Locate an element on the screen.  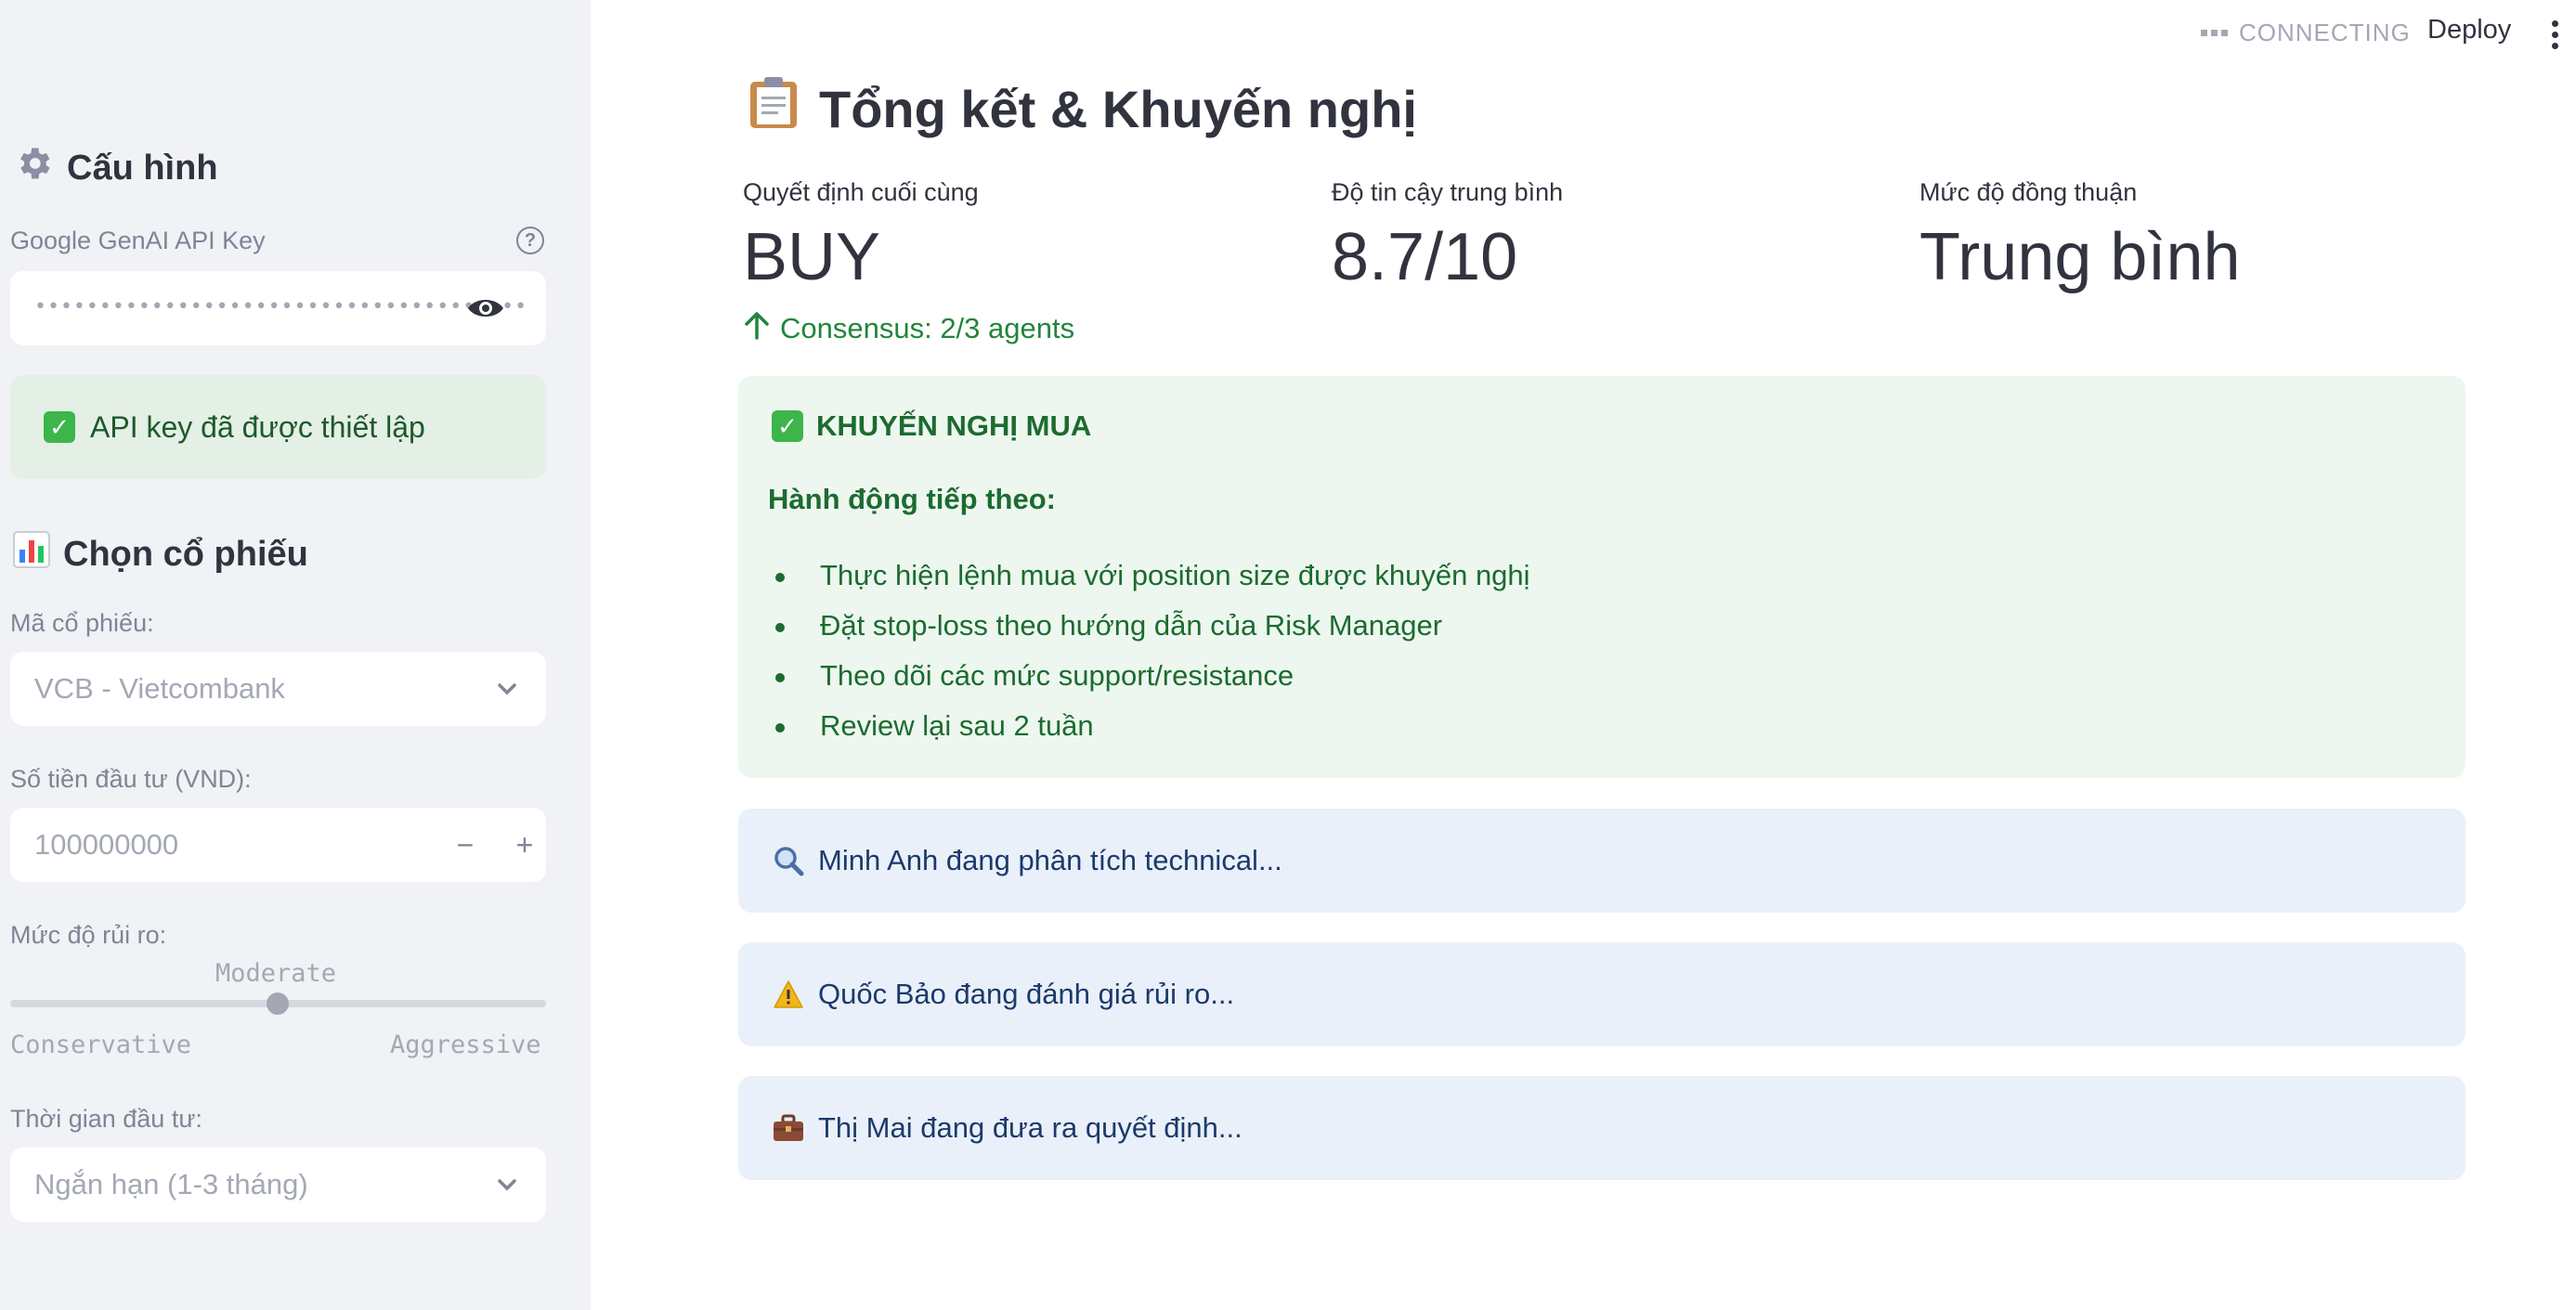
increment-button: + is located at coordinates (524, 844).